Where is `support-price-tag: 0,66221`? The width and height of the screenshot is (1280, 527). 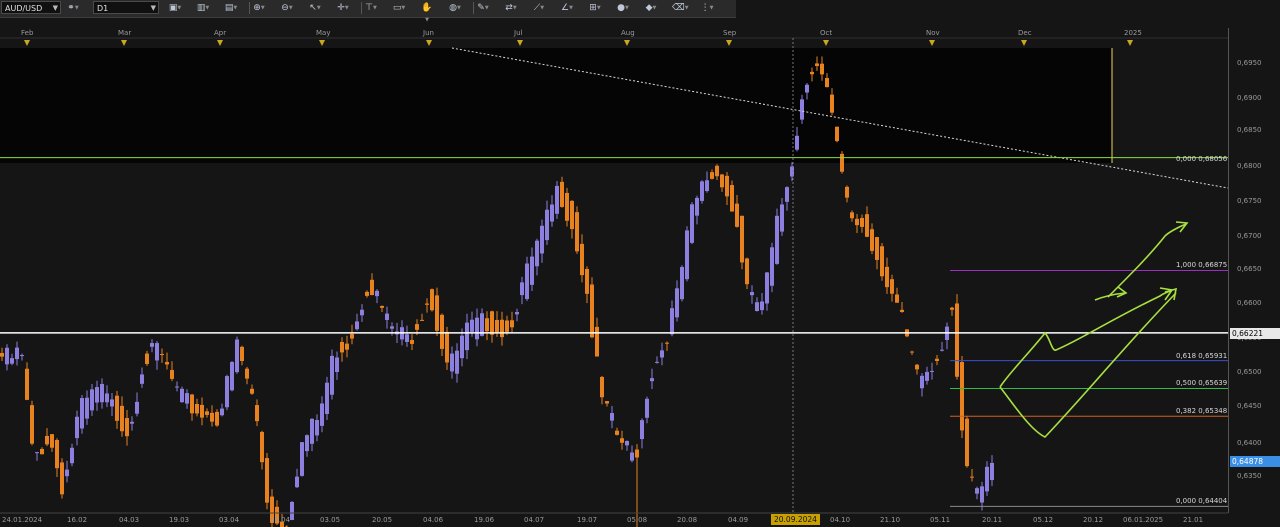 support-price-tag: 0,66221 is located at coordinates (1255, 333).